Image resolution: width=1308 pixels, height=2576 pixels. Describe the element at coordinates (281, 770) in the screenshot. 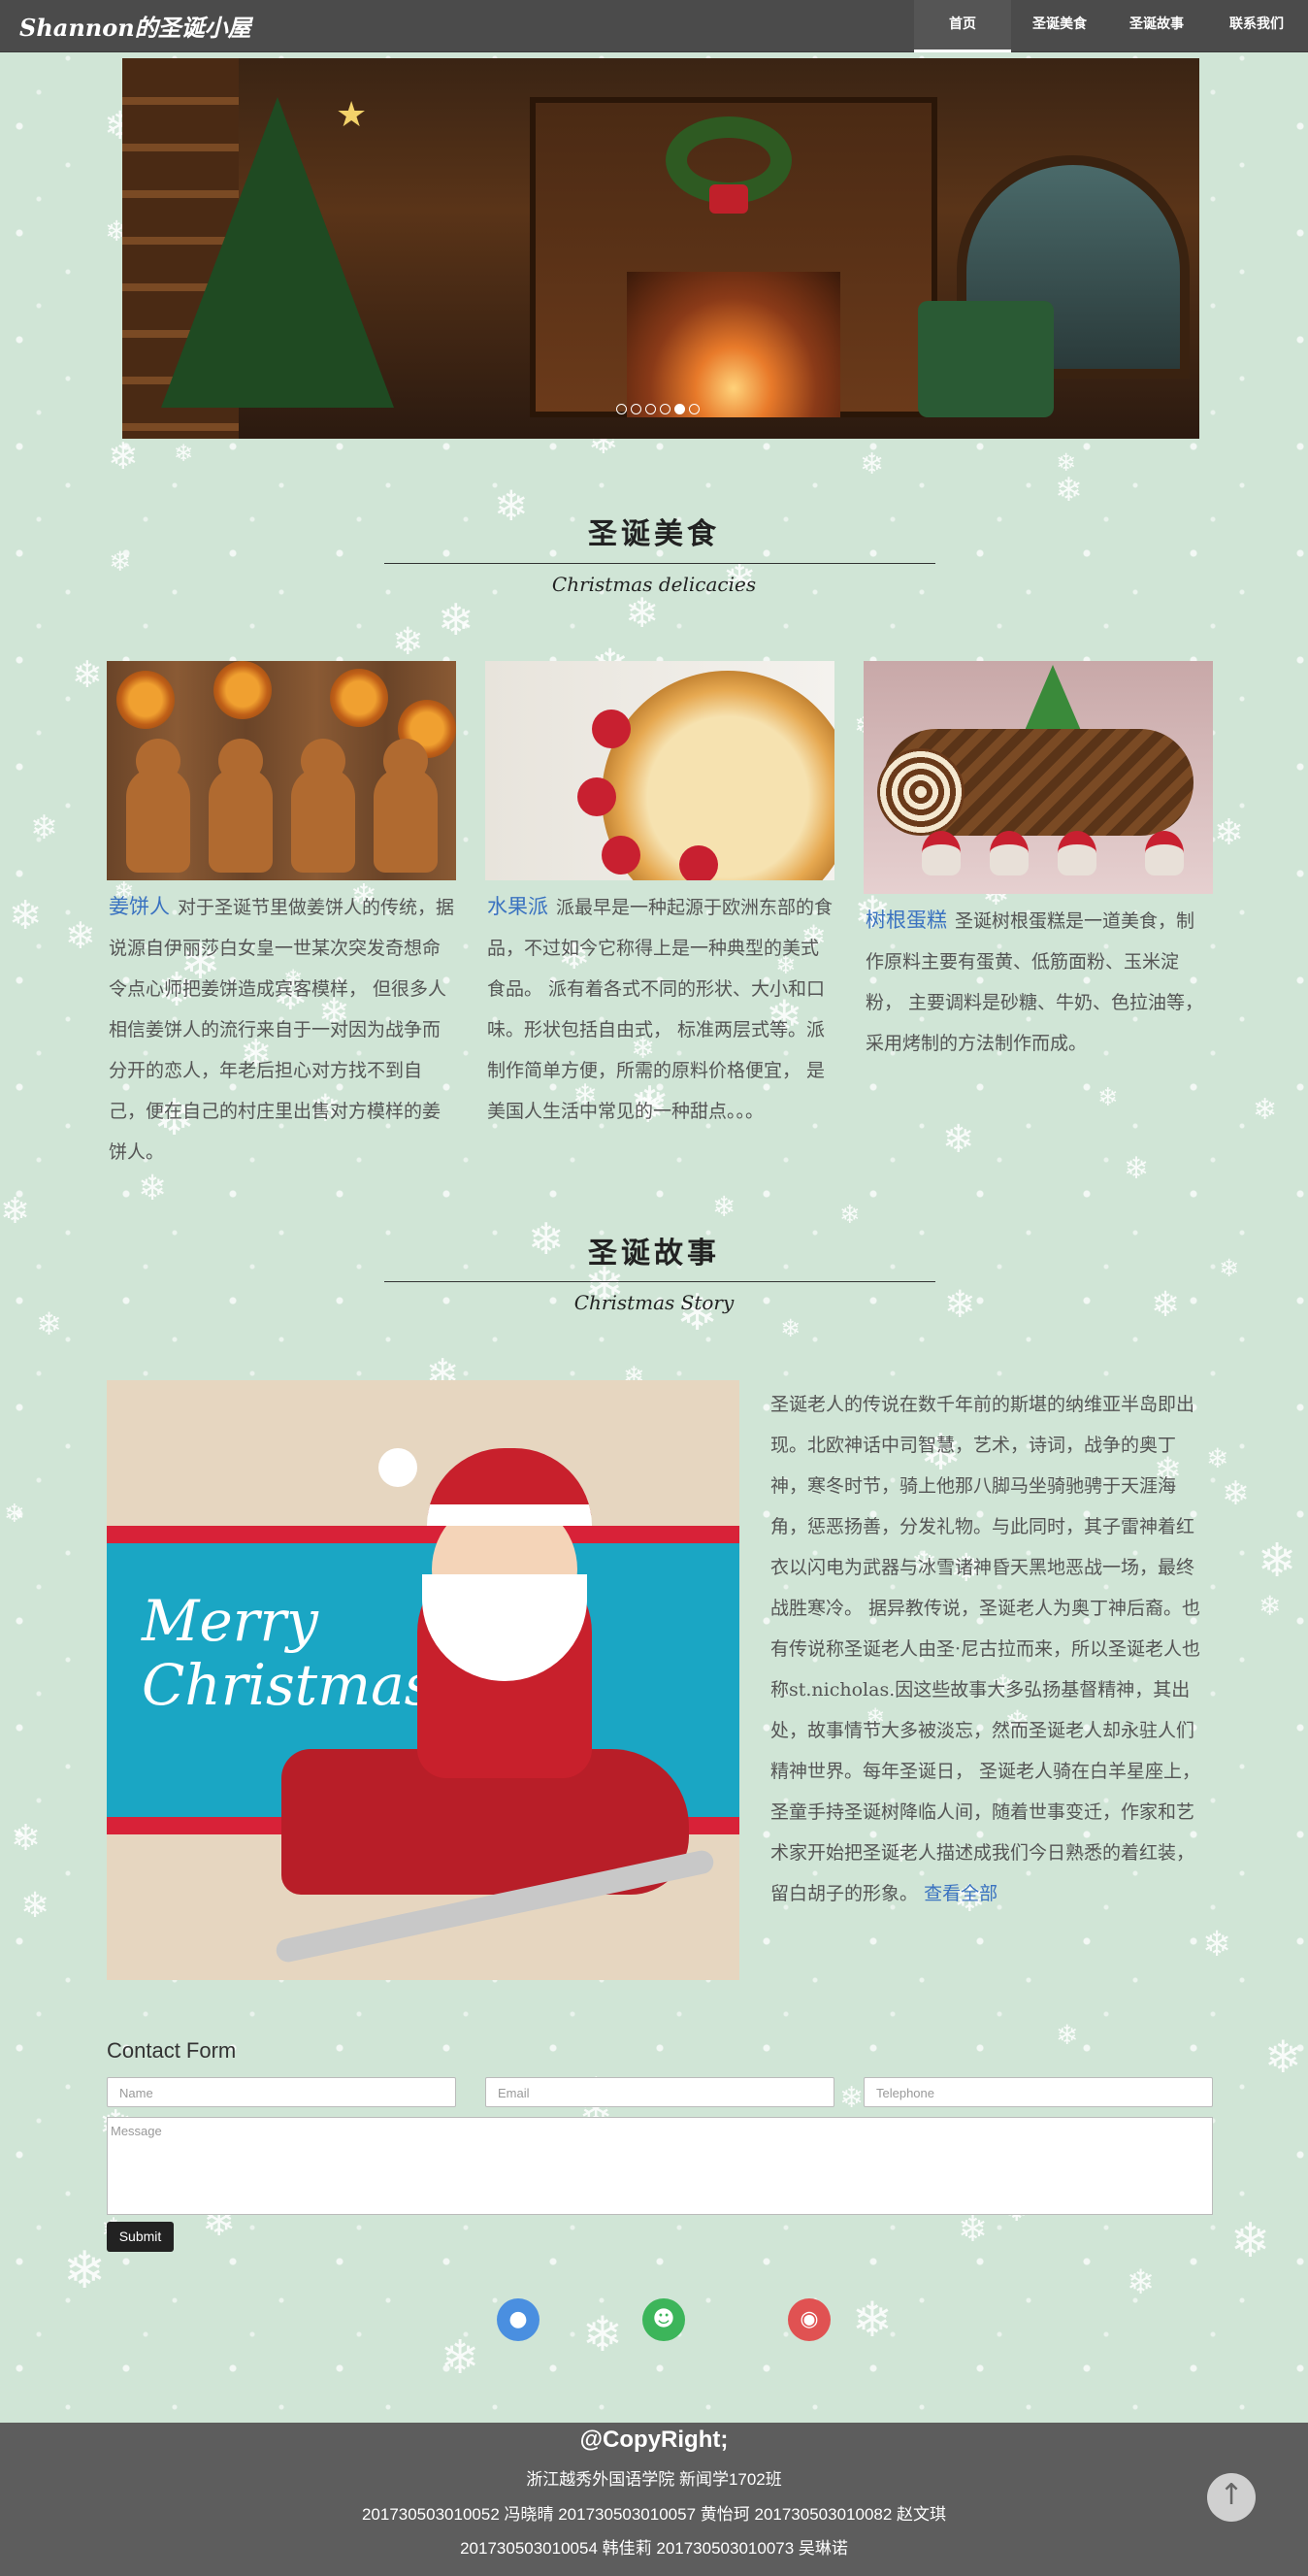

I see `gingerbread-image` at that location.